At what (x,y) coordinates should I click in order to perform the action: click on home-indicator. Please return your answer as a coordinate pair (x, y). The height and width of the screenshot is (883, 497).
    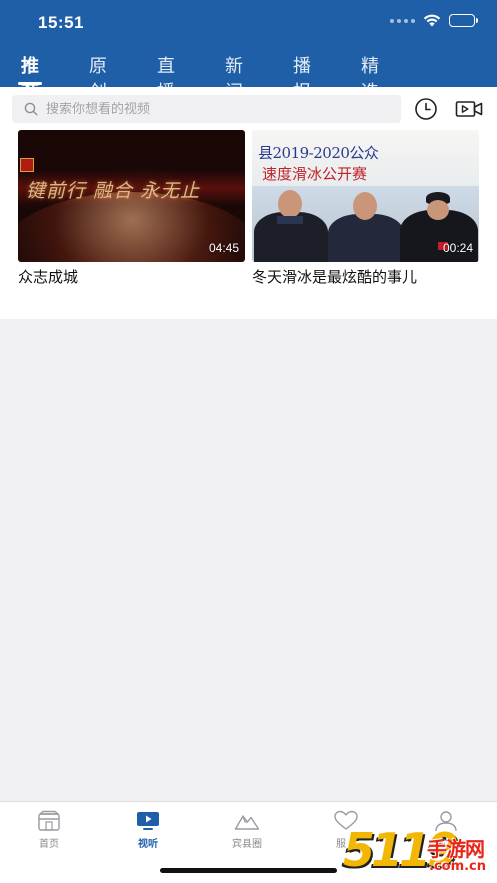
    Looking at the image, I should click on (248, 870).